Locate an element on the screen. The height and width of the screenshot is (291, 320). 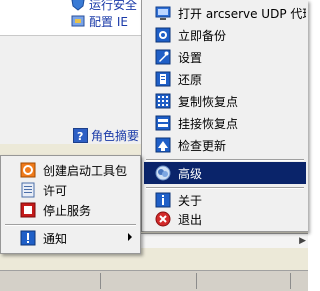
role-summary-link: ? 角色摘要 is located at coordinates (105, 135).